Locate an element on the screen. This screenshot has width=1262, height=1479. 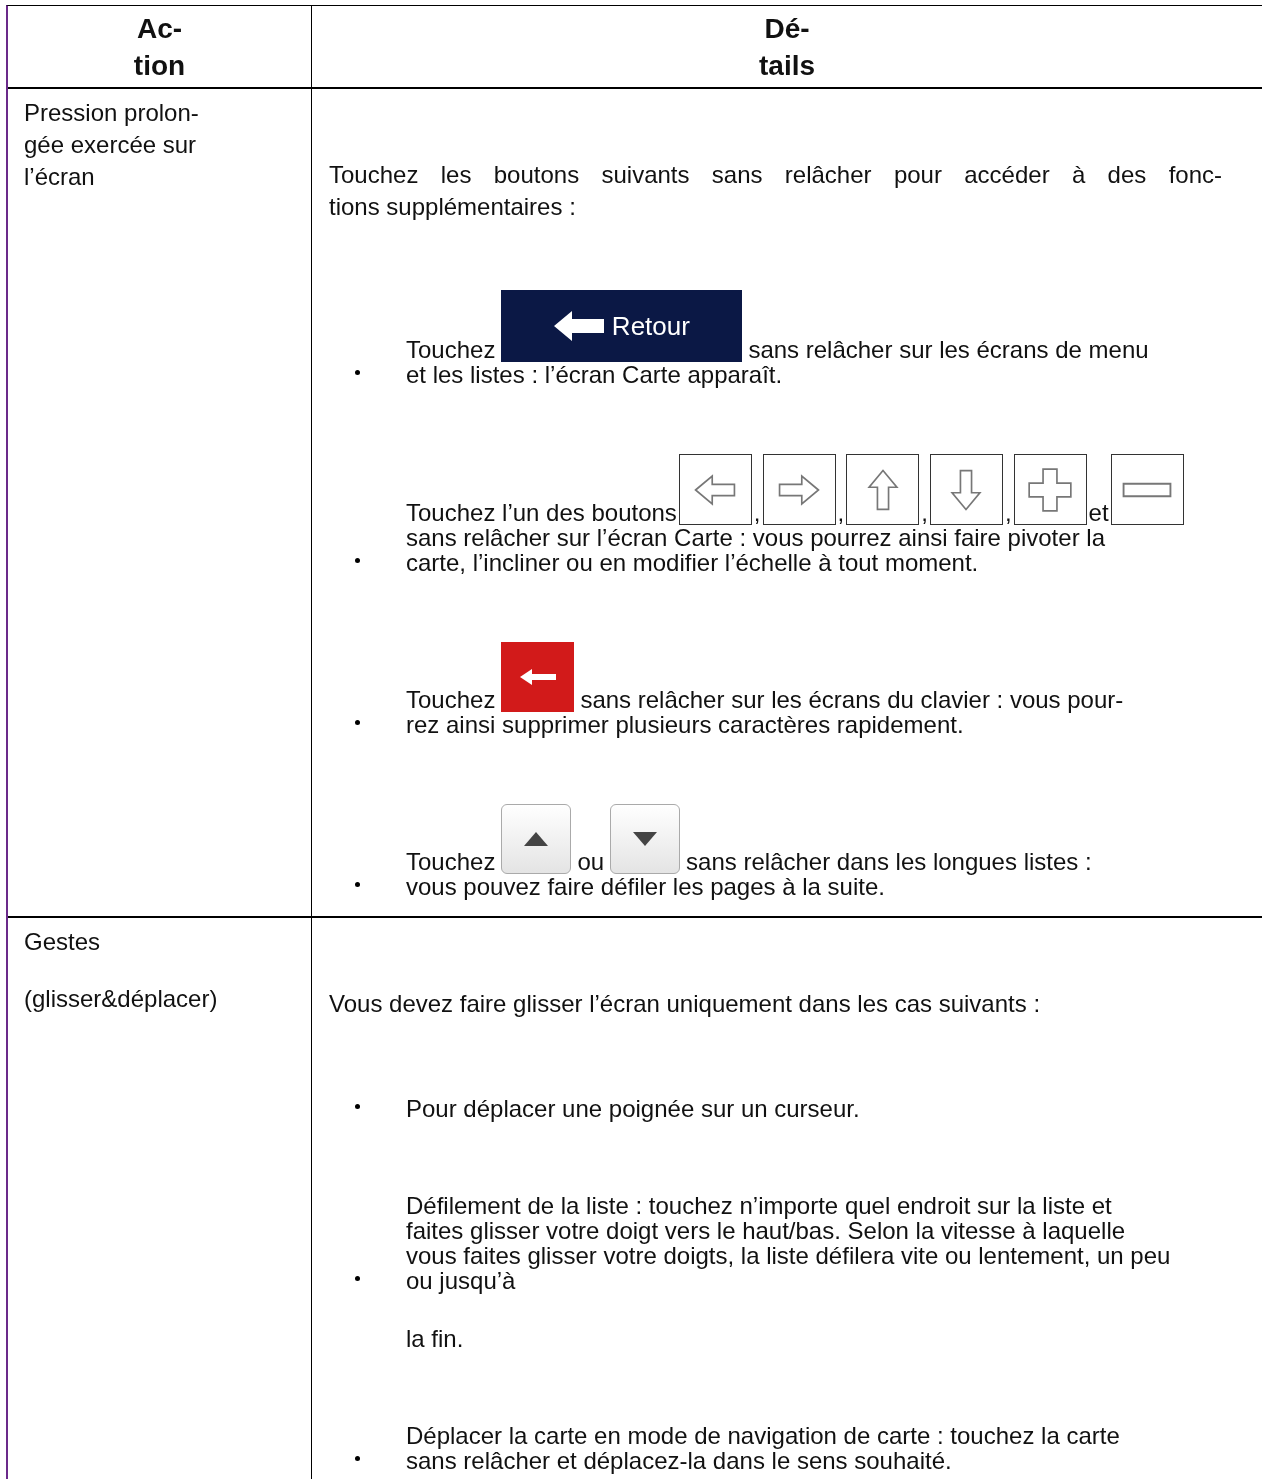
zoom-out-button is located at coordinates (1147, 489).